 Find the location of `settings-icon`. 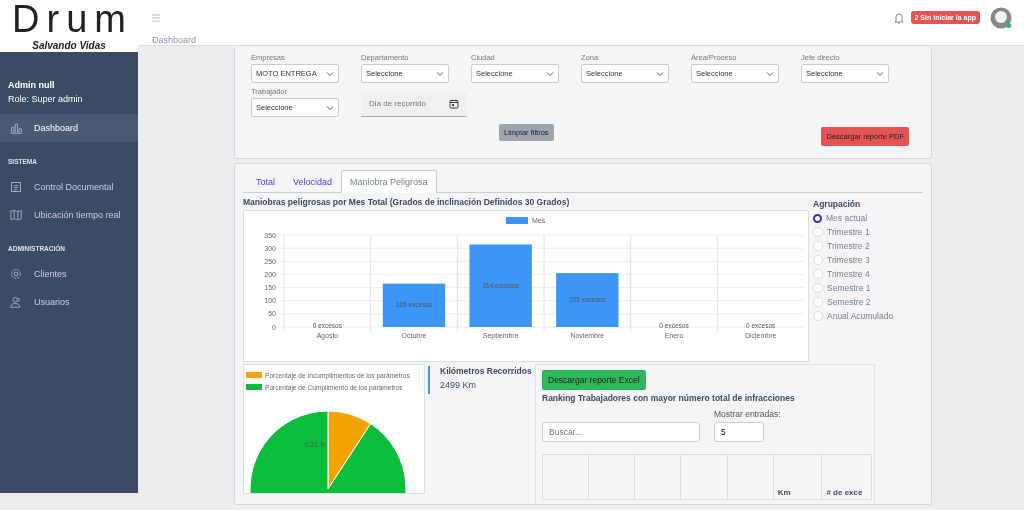

settings-icon is located at coordinates (16, 274).